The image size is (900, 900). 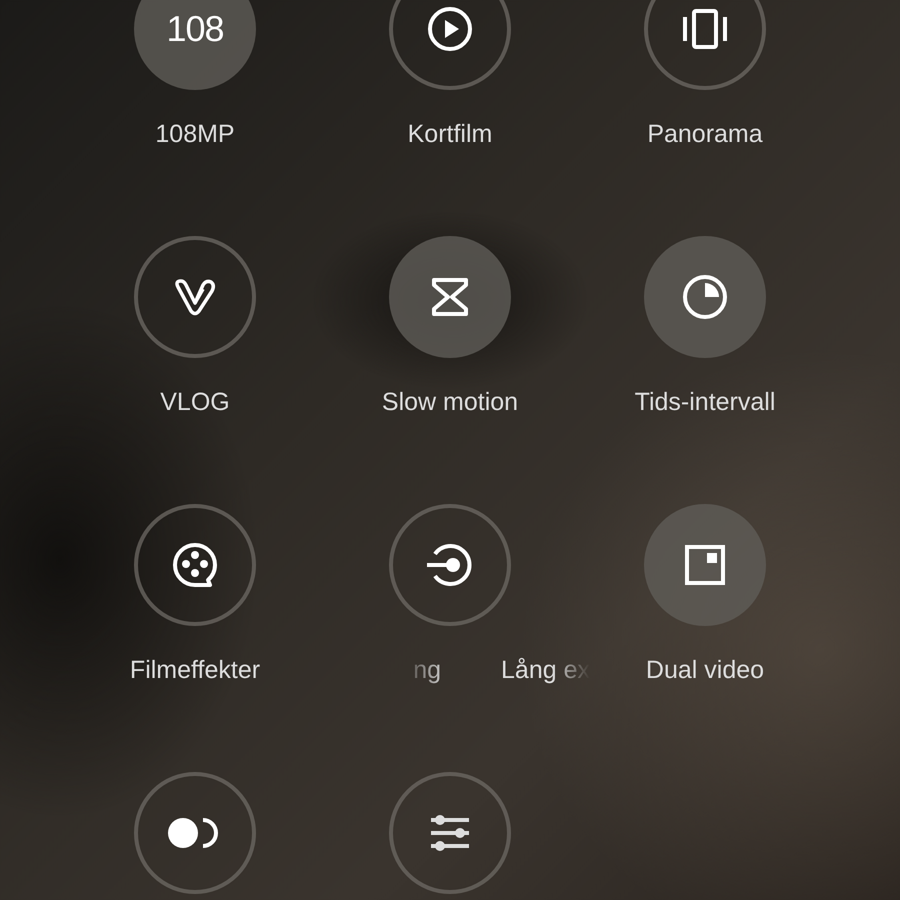 What do you see at coordinates (705, 29) in the screenshot?
I see `phone-vibrate-icon` at bounding box center [705, 29].